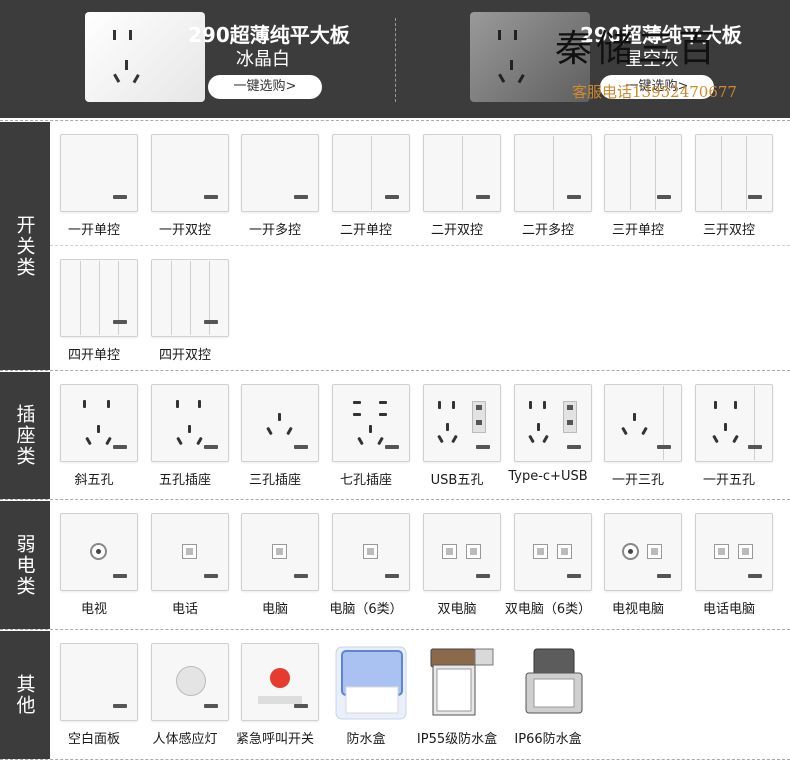  I want to click on product-item: 一开五孔, so click(729, 436).